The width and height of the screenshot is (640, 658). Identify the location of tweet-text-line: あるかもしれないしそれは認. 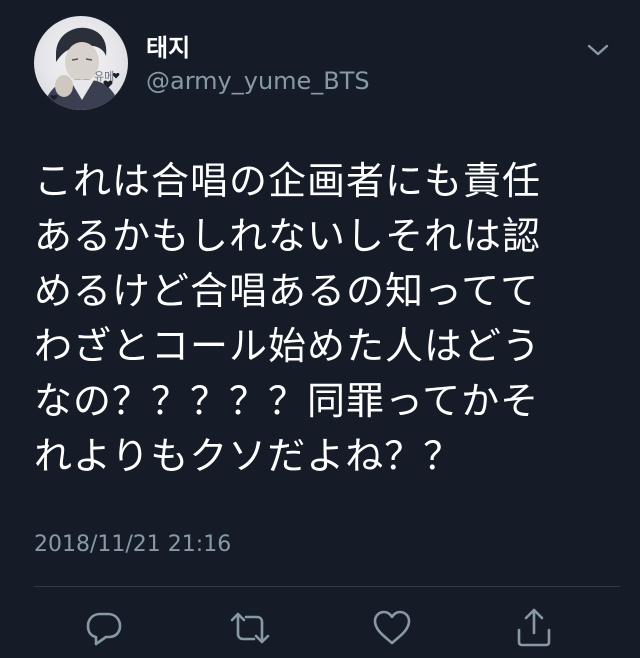
(288, 236).